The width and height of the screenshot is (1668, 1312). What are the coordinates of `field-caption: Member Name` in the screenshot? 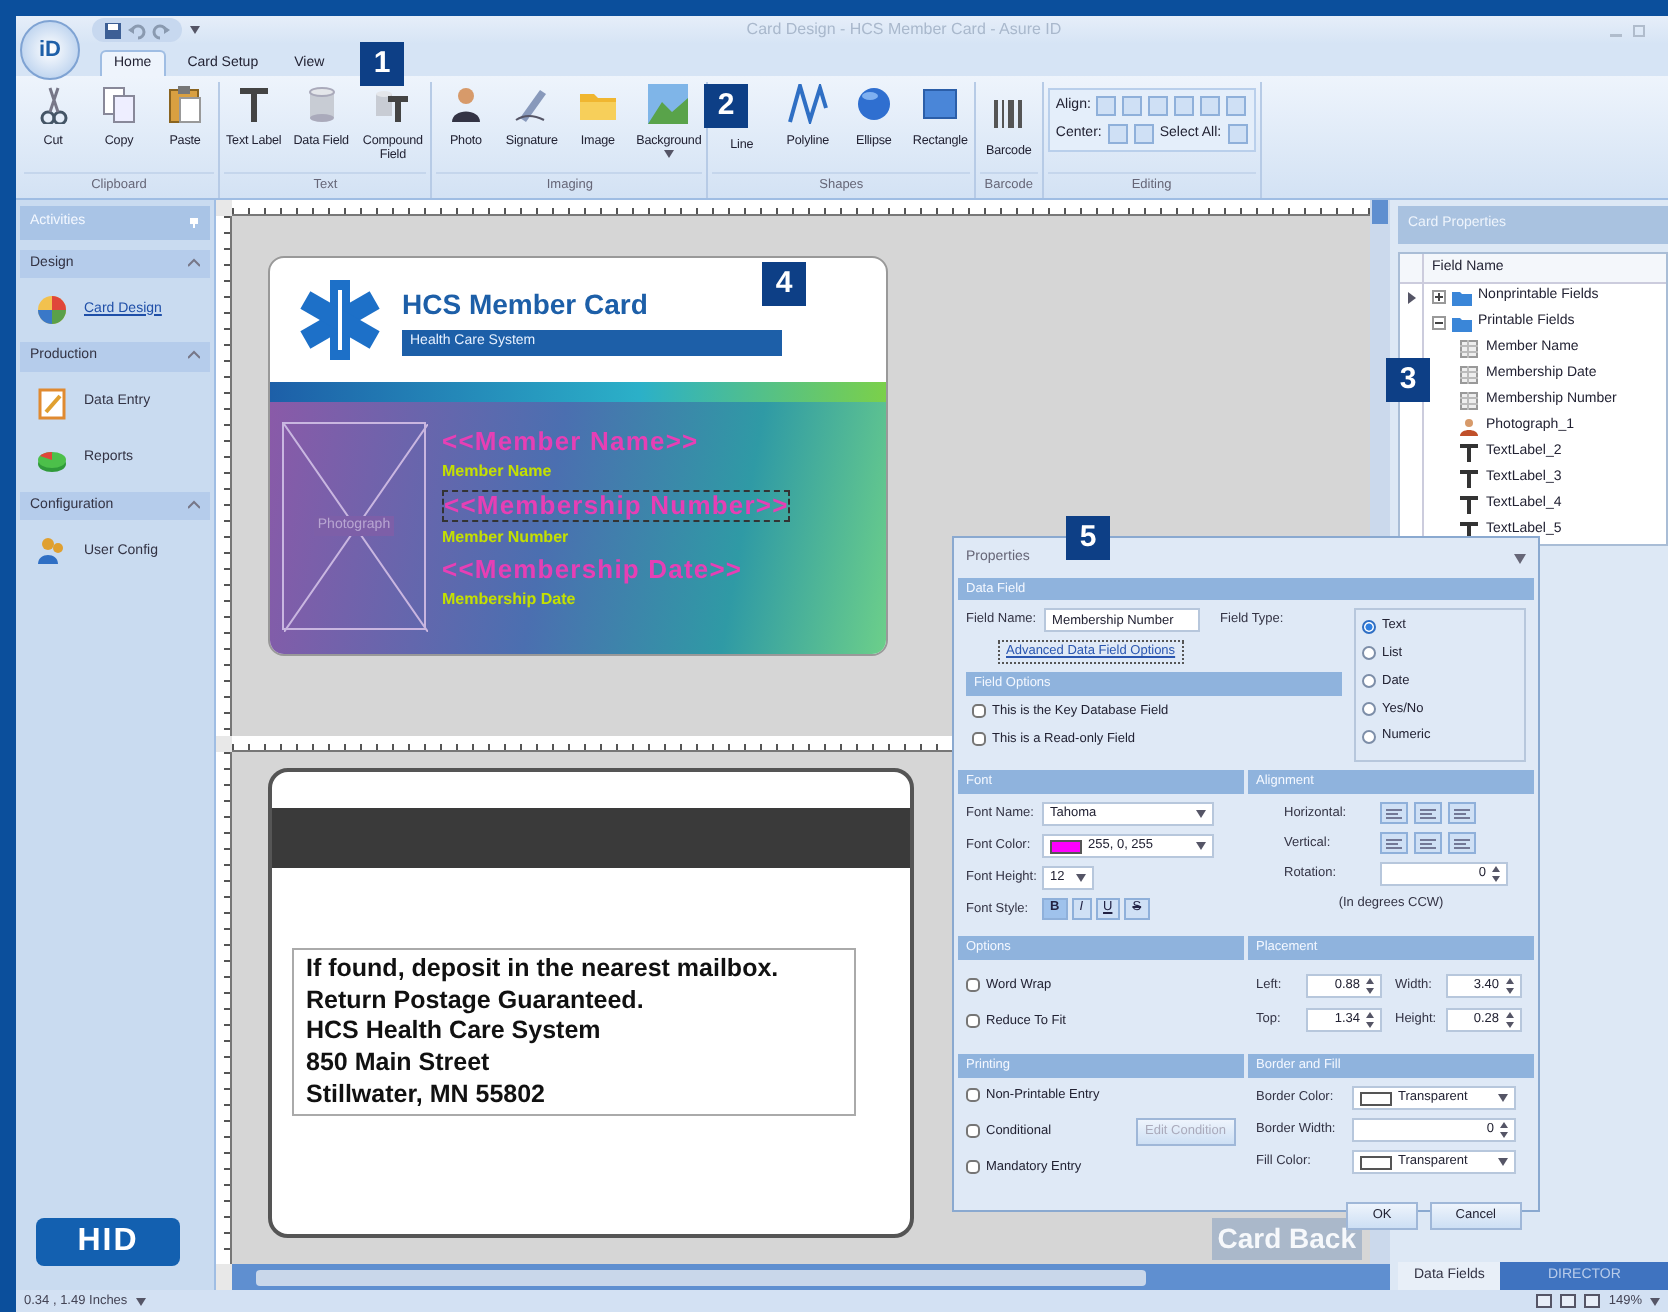 It's located at (498, 473).